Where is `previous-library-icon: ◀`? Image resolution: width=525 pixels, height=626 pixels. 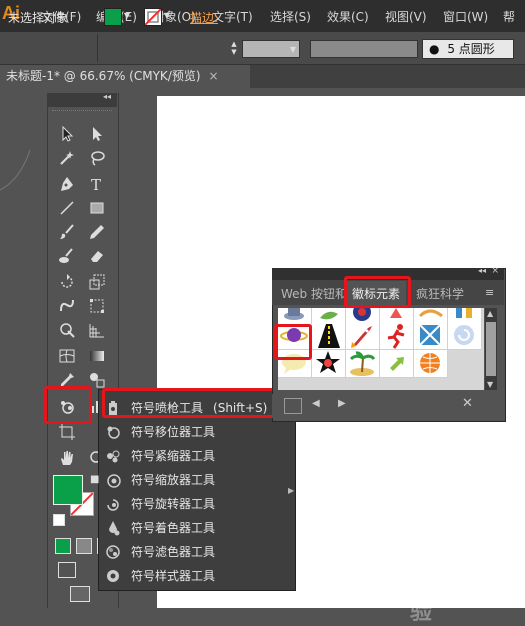
previous-library-icon: ◀ is located at coordinates (316, 403).